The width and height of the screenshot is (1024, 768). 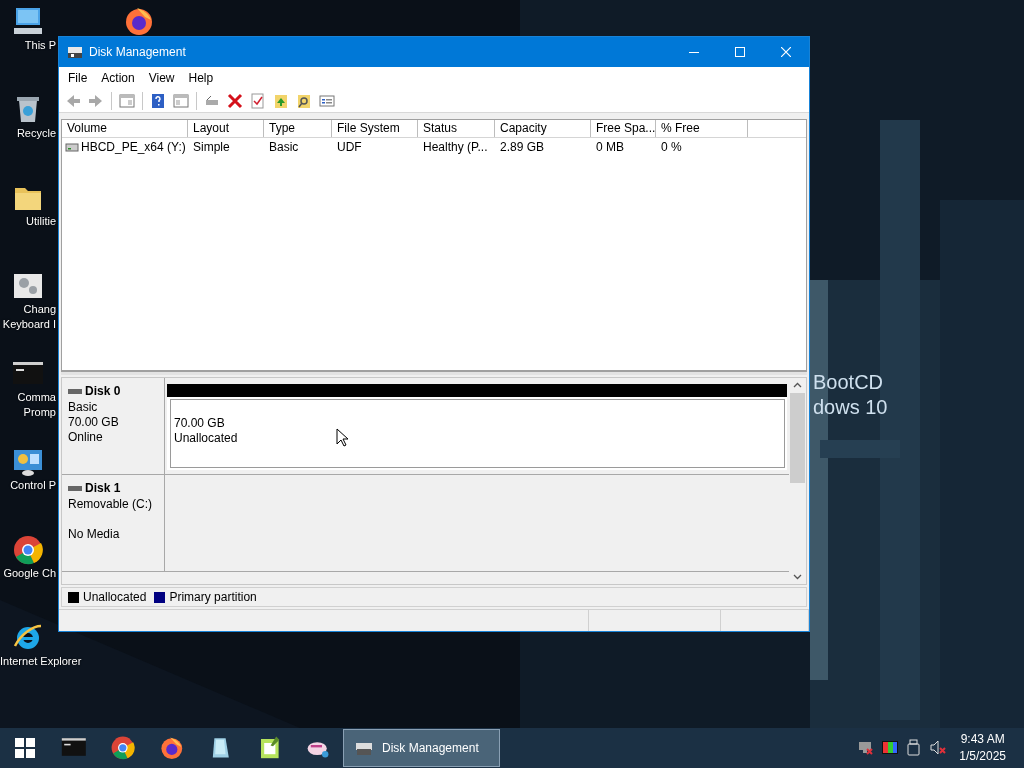 I want to click on drive-icon, so click(x=72, y=147).